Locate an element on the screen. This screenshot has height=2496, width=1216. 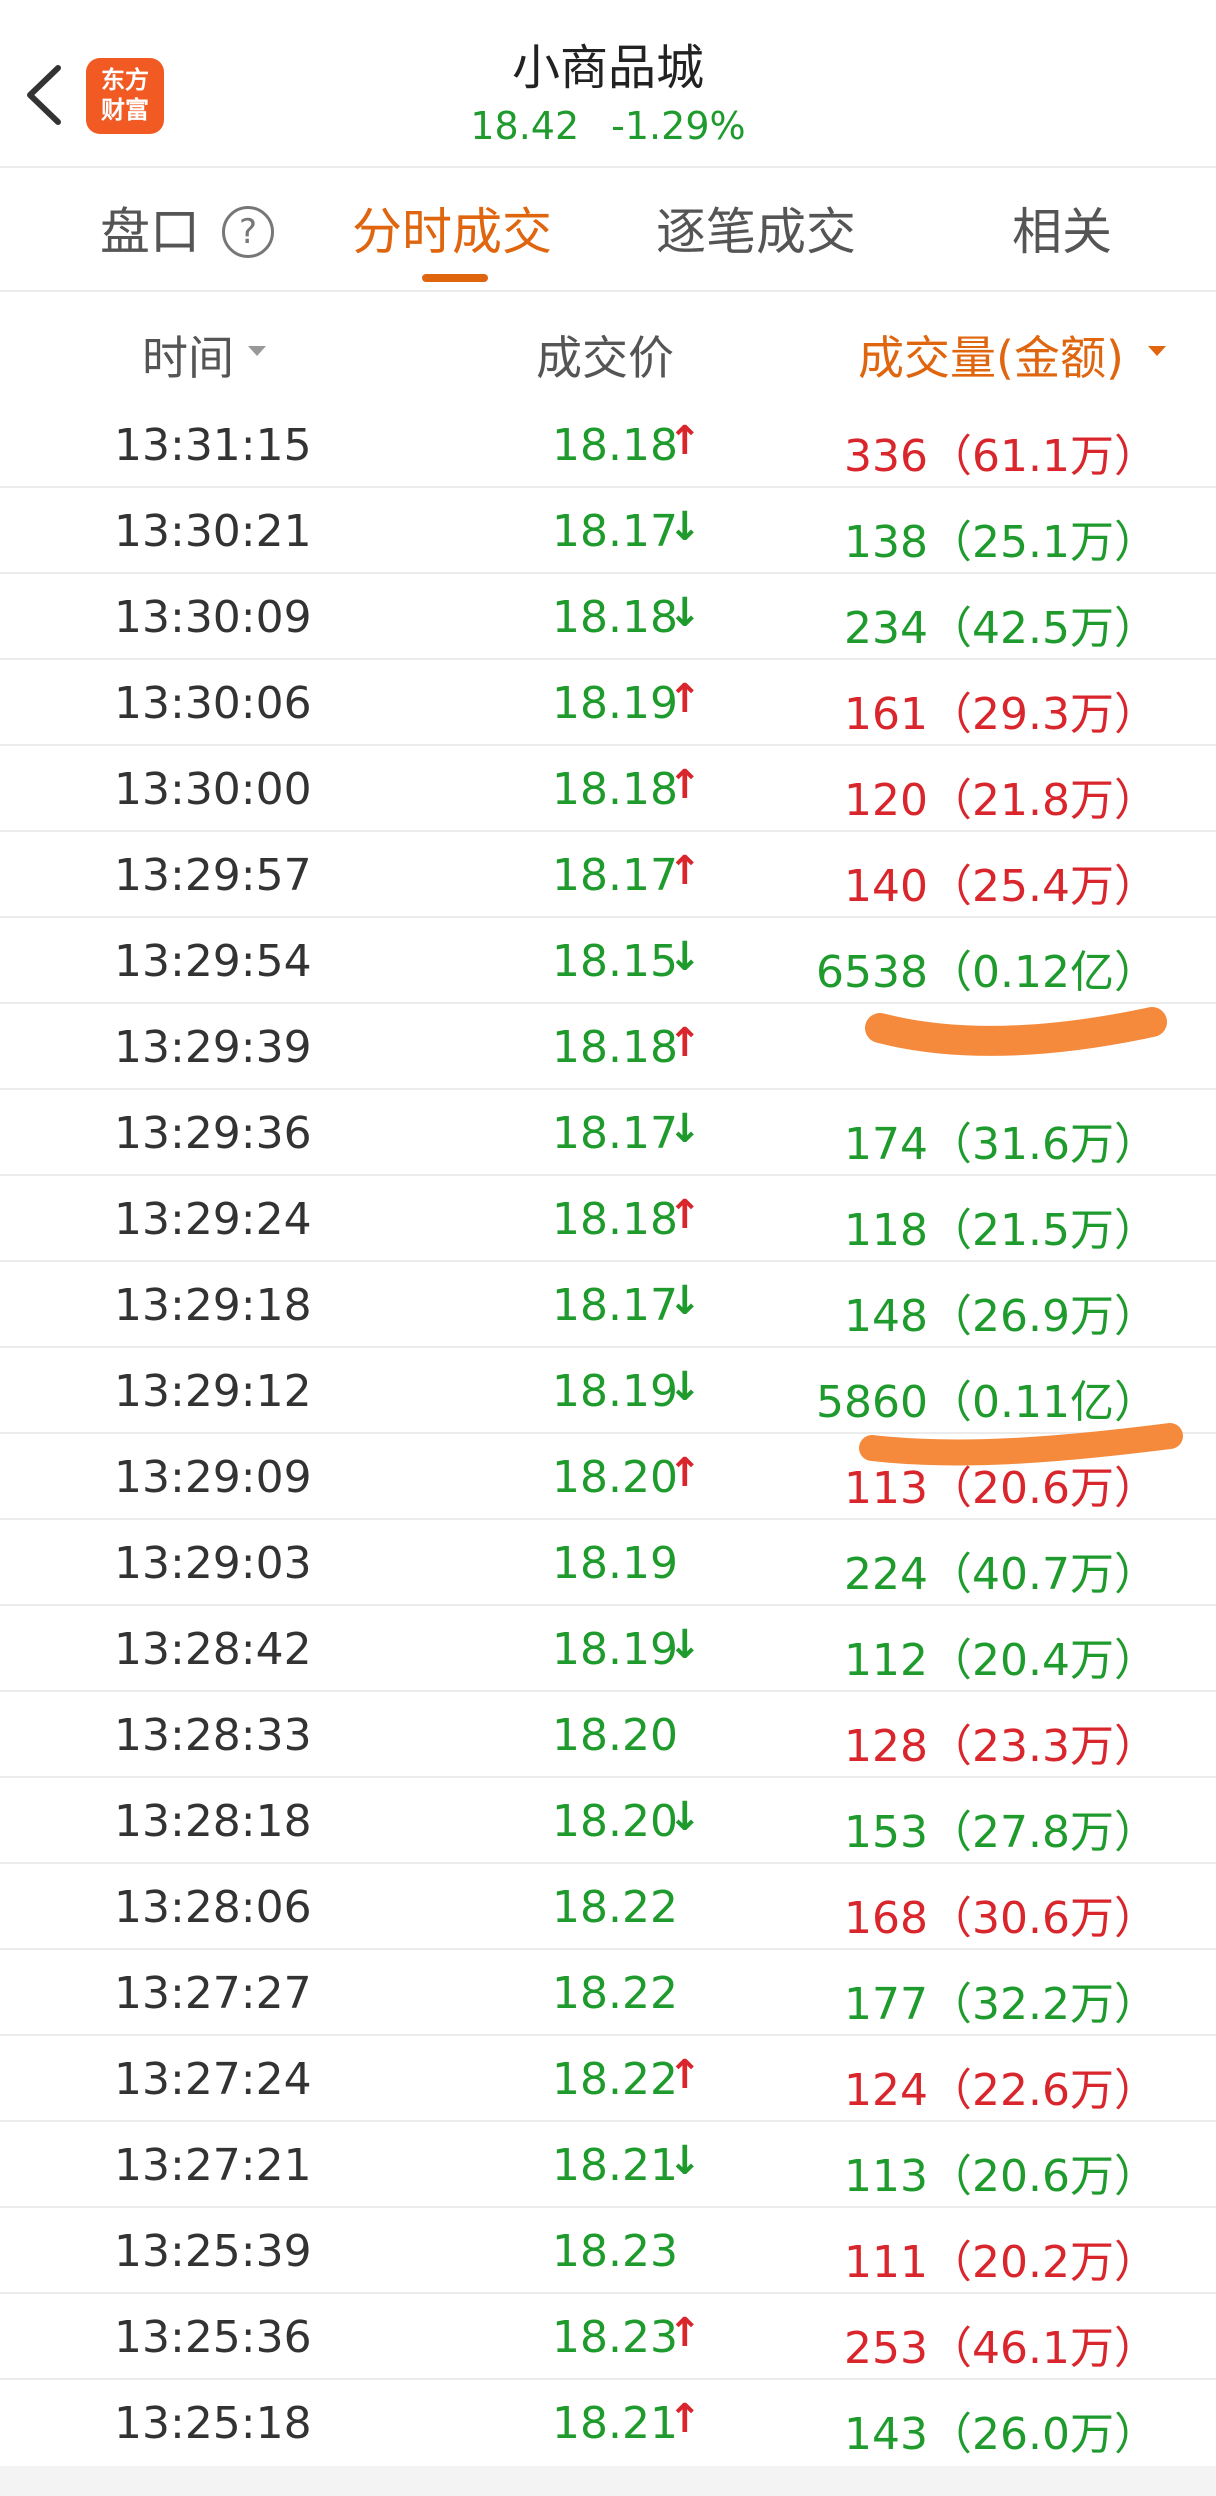
trade-row: 13:25:18 18.21 ↑ 143（26.0万） is located at coordinates (608, 2423).